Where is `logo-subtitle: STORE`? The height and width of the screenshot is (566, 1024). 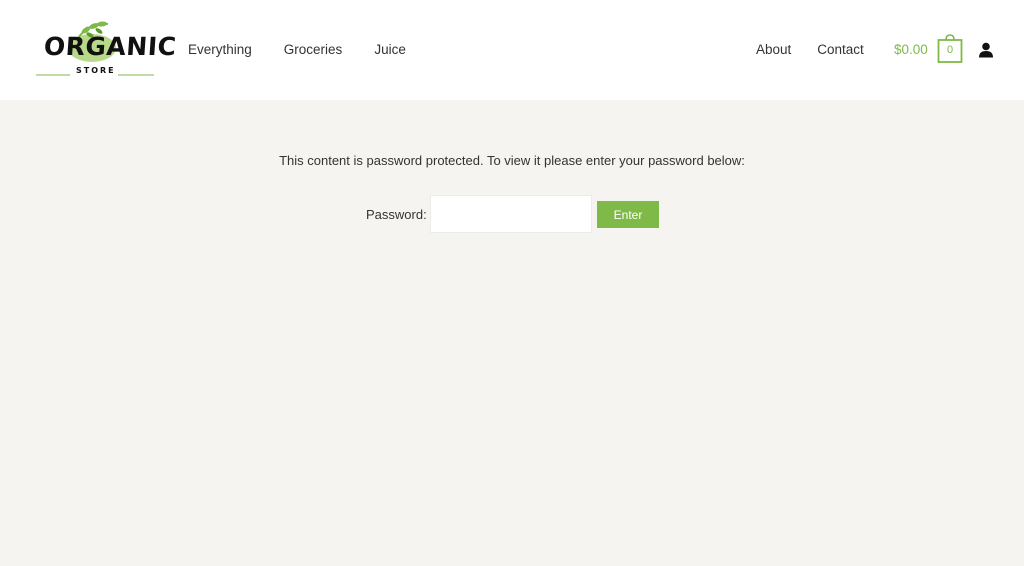 logo-subtitle: STORE is located at coordinates (96, 70).